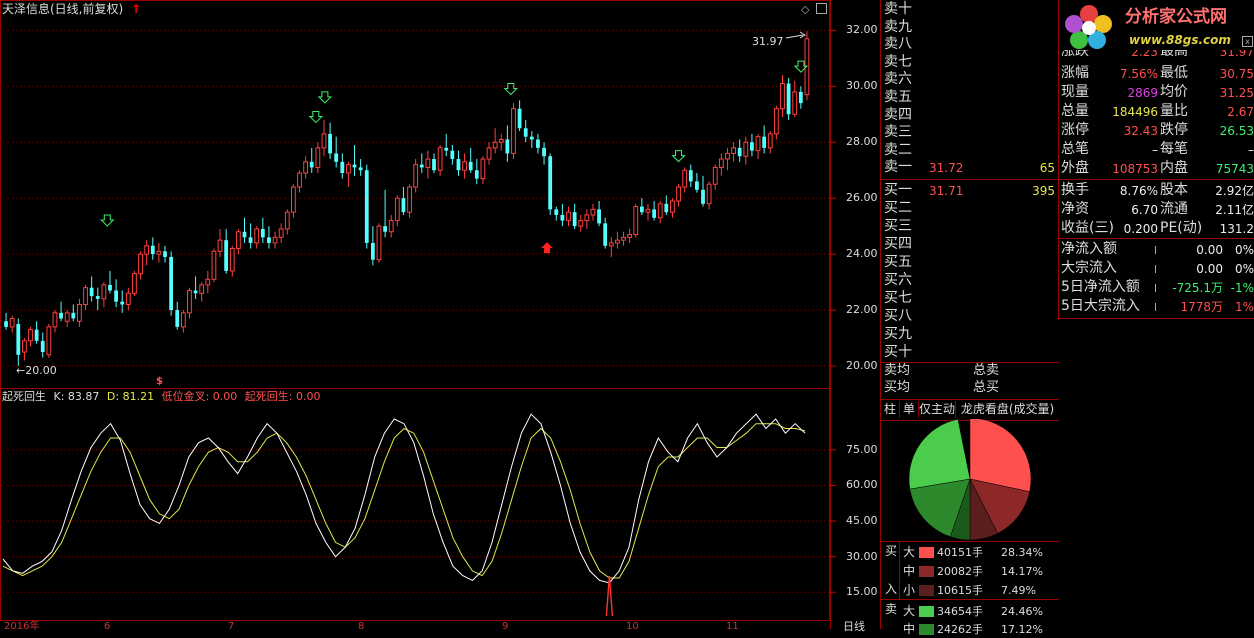 The width and height of the screenshot is (1254, 638). I want to click on sell-level-row: 卖十, so click(970, 9).